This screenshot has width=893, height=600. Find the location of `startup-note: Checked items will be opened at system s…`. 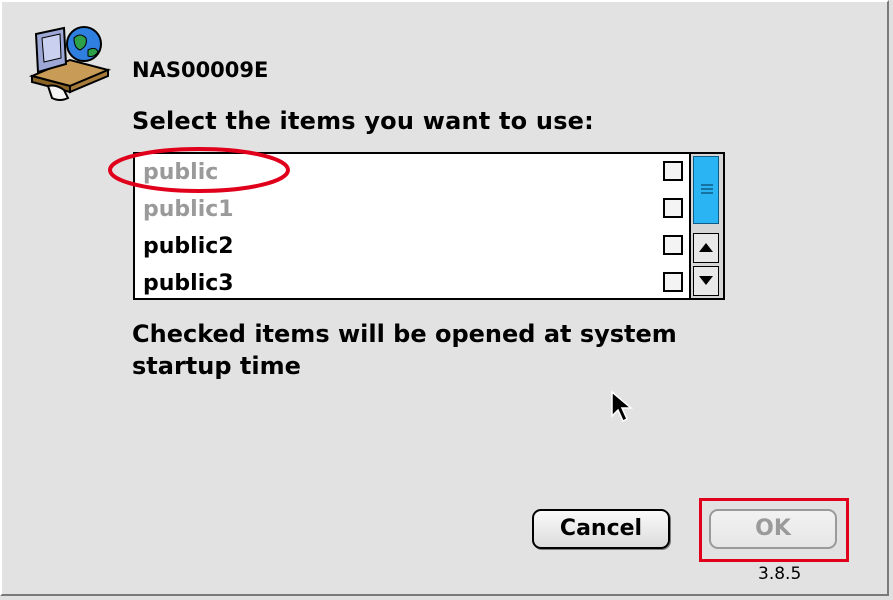

startup-note: Checked items will be opened at system s… is located at coordinates (404, 350).